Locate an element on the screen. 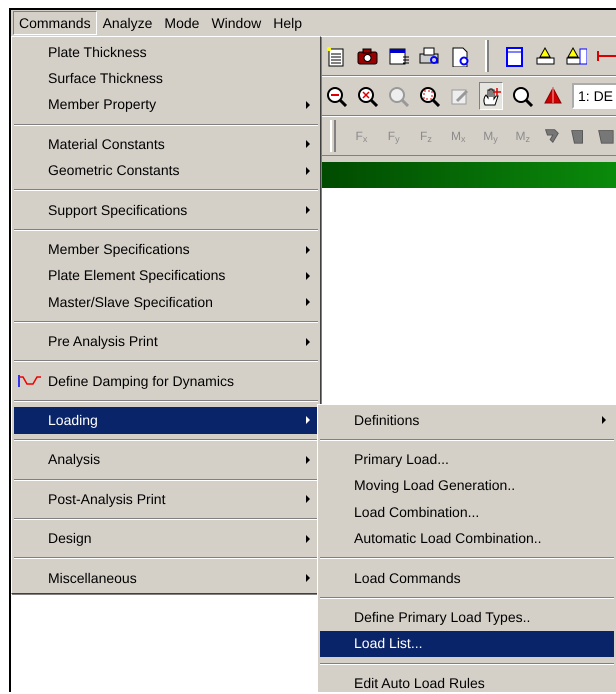  menu-item: Loading is located at coordinates (166, 420).